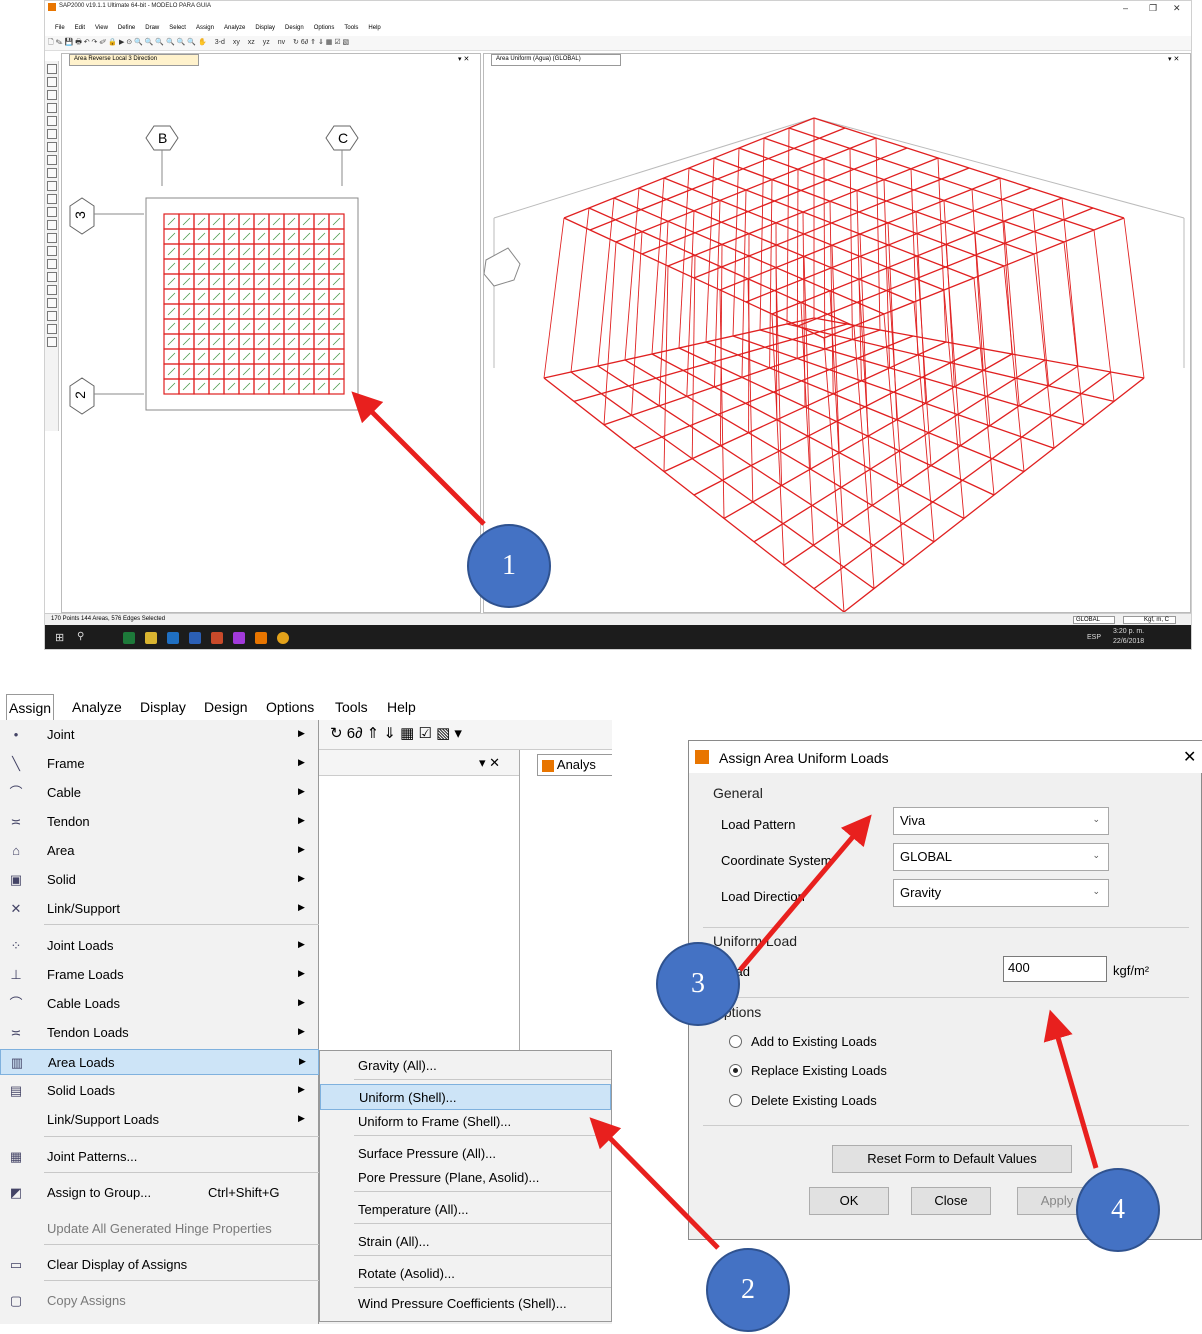  I want to click on callout-2: 2, so click(748, 1290).